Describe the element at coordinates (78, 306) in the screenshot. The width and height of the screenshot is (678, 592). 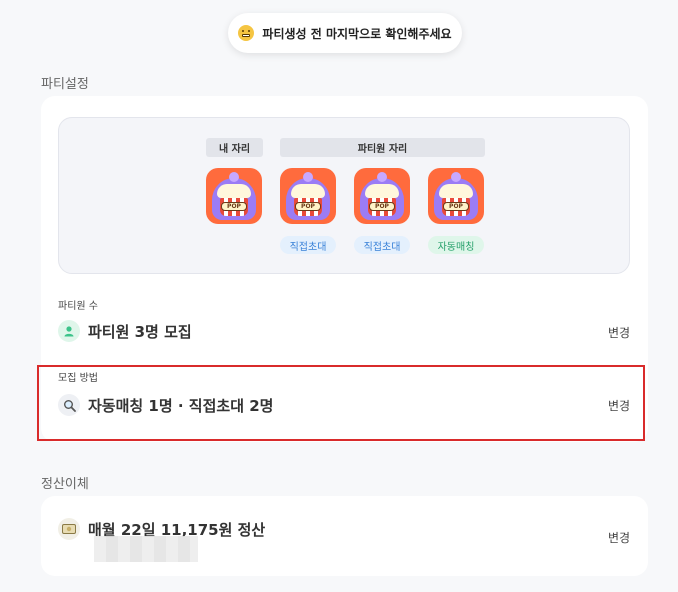
I see `member-count-label: 파티원 수` at that location.